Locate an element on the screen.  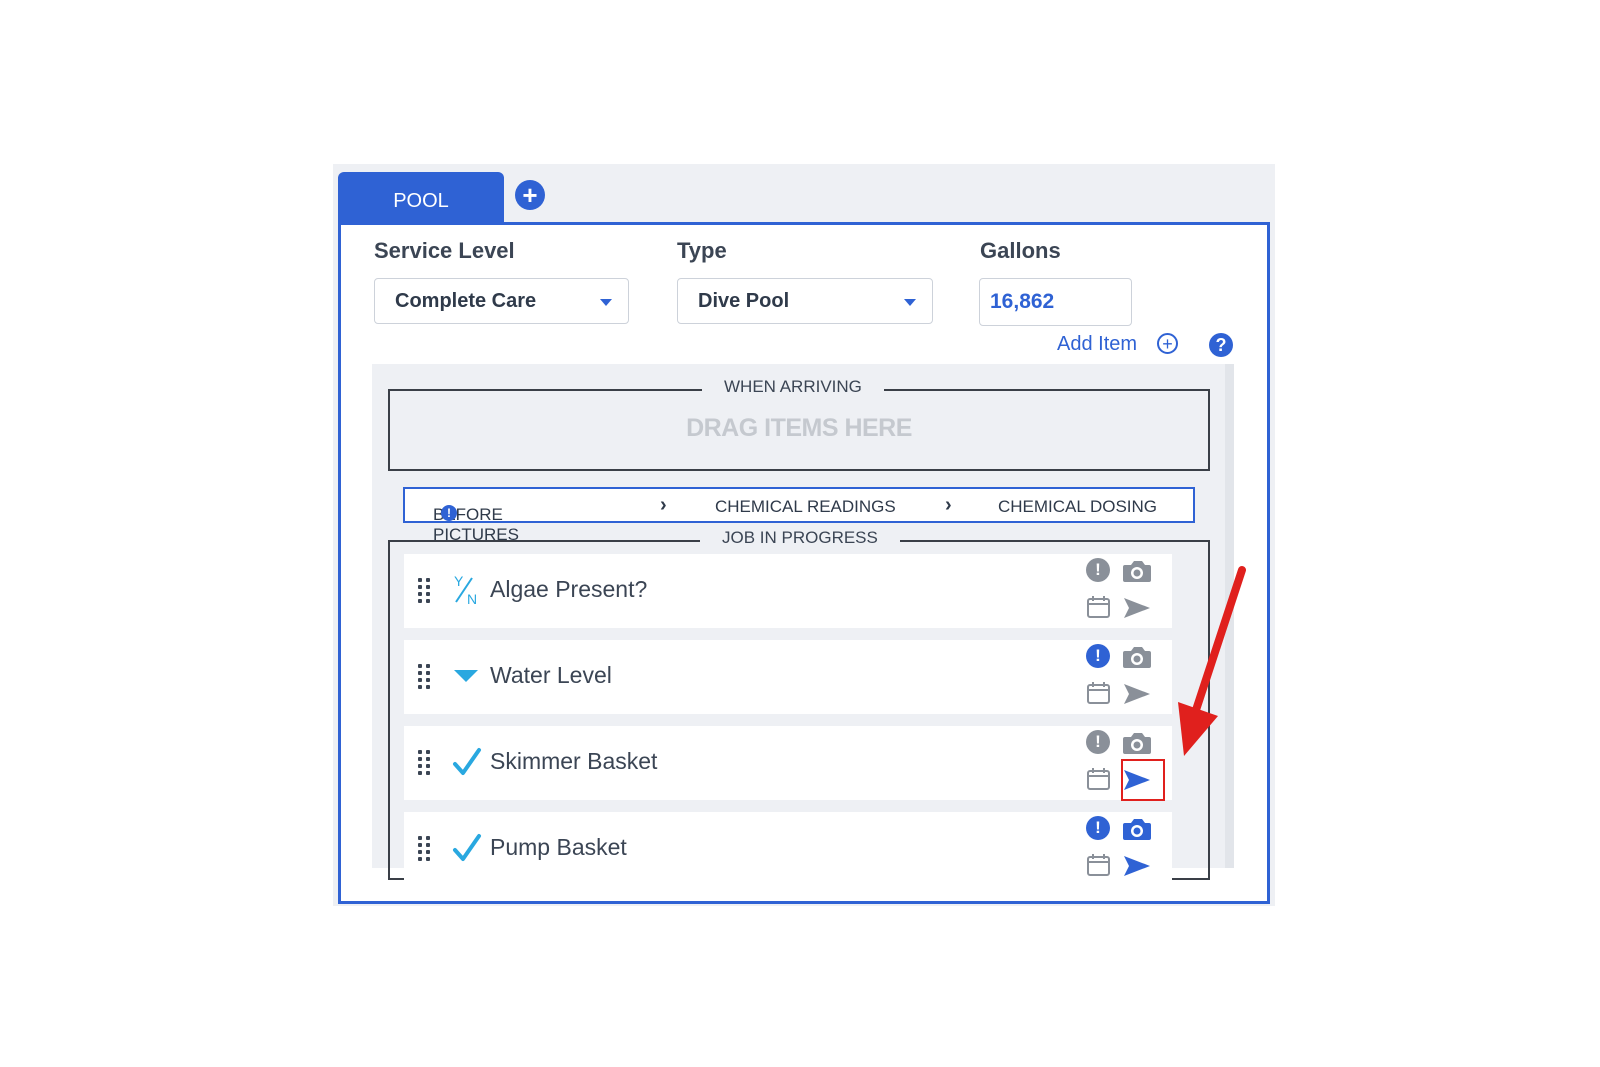
checklist-row: Y N Algae Present?! is located at coordinates (788, 591).